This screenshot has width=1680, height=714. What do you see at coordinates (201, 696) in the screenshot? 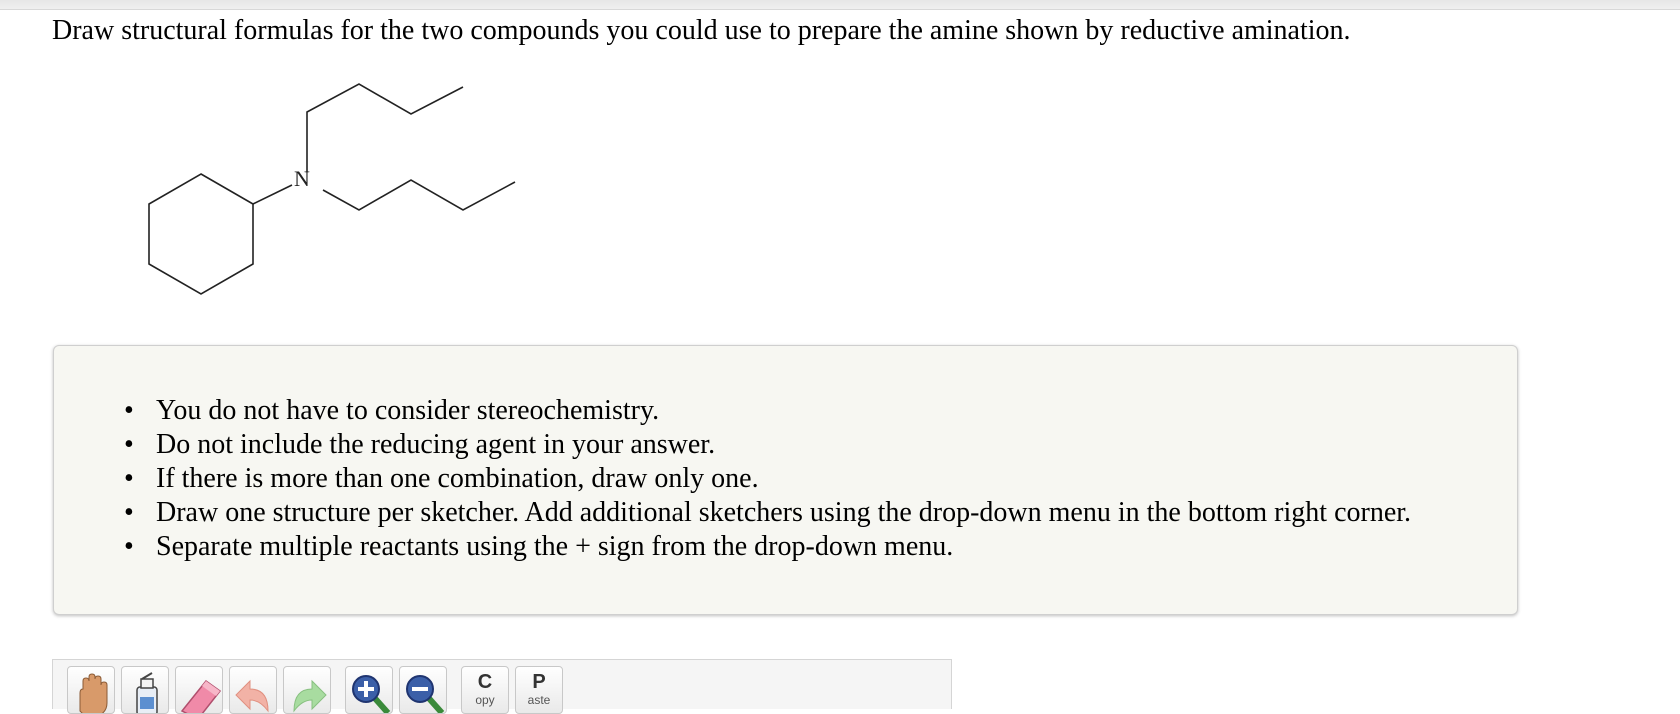
I see `eraser-icon` at bounding box center [201, 696].